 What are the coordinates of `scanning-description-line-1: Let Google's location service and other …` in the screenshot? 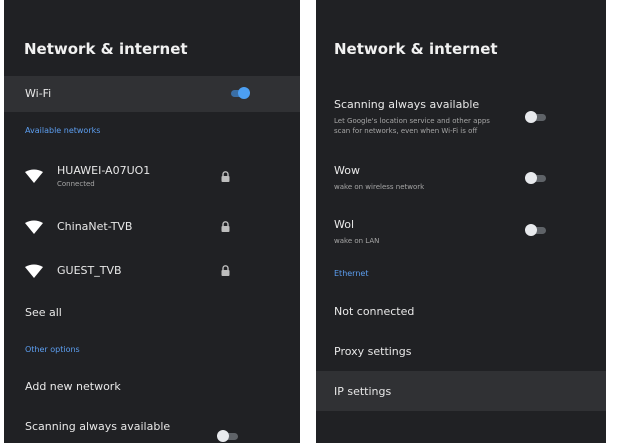 It's located at (412, 121).